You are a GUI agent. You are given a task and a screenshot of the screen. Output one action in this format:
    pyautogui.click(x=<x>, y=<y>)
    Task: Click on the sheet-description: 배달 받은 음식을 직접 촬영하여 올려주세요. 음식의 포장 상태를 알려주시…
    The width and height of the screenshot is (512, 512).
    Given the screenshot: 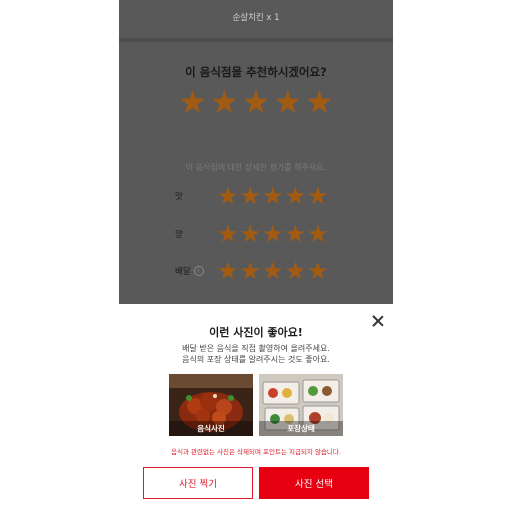 What is the action you would take?
    pyautogui.click(x=256, y=354)
    